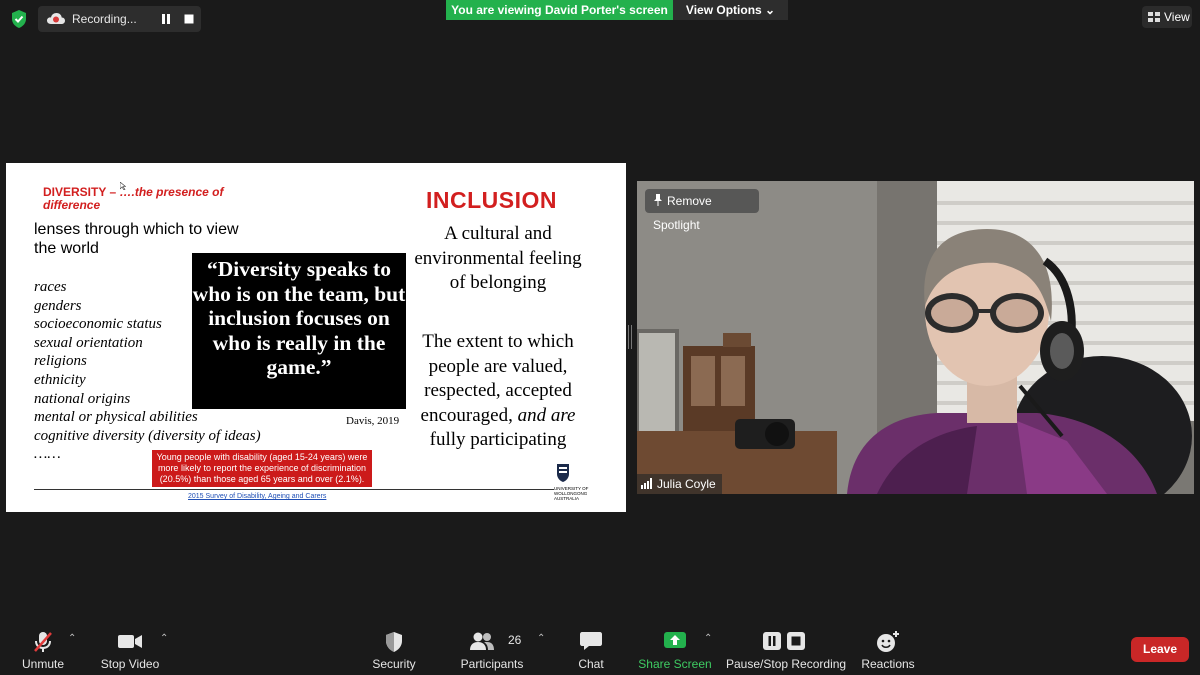 The image size is (1200, 675). I want to click on chat-button: Chat, so click(591, 649).